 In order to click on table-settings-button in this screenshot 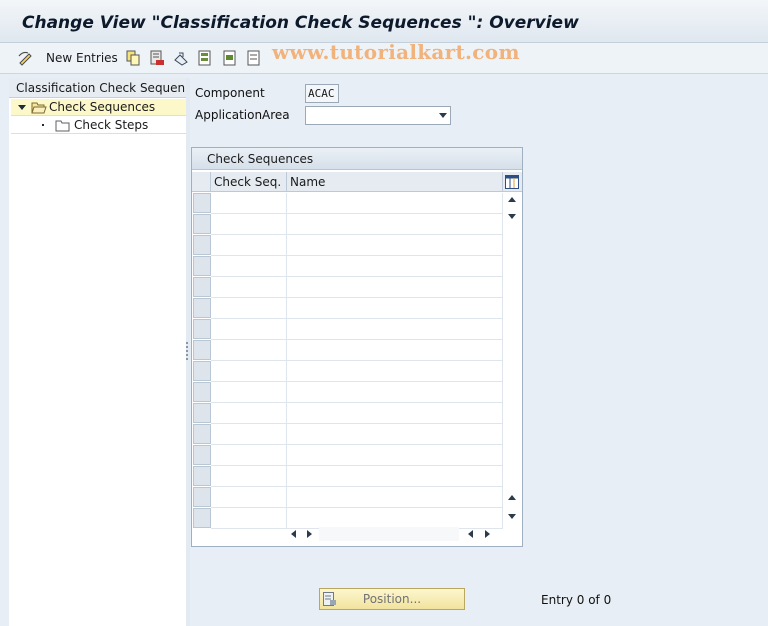, I will do `click(512, 182)`.